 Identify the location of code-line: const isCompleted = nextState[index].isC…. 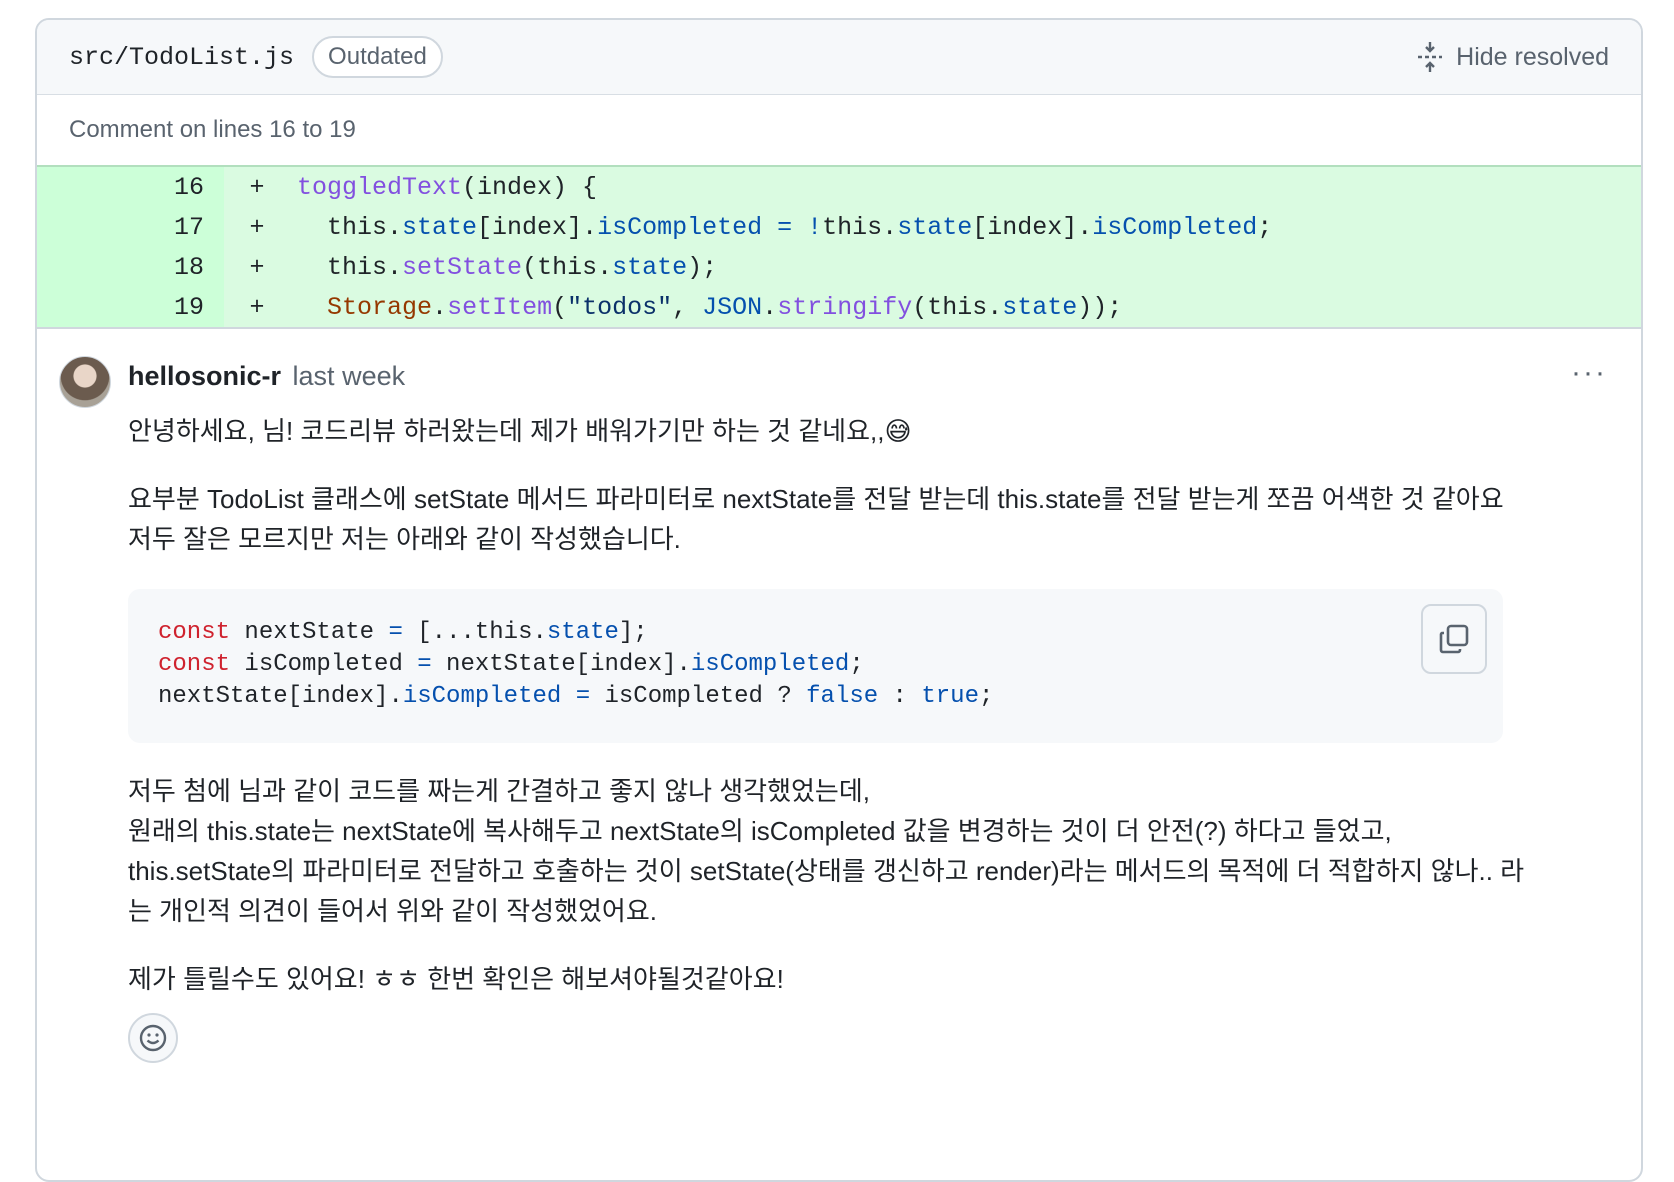
(511, 664).